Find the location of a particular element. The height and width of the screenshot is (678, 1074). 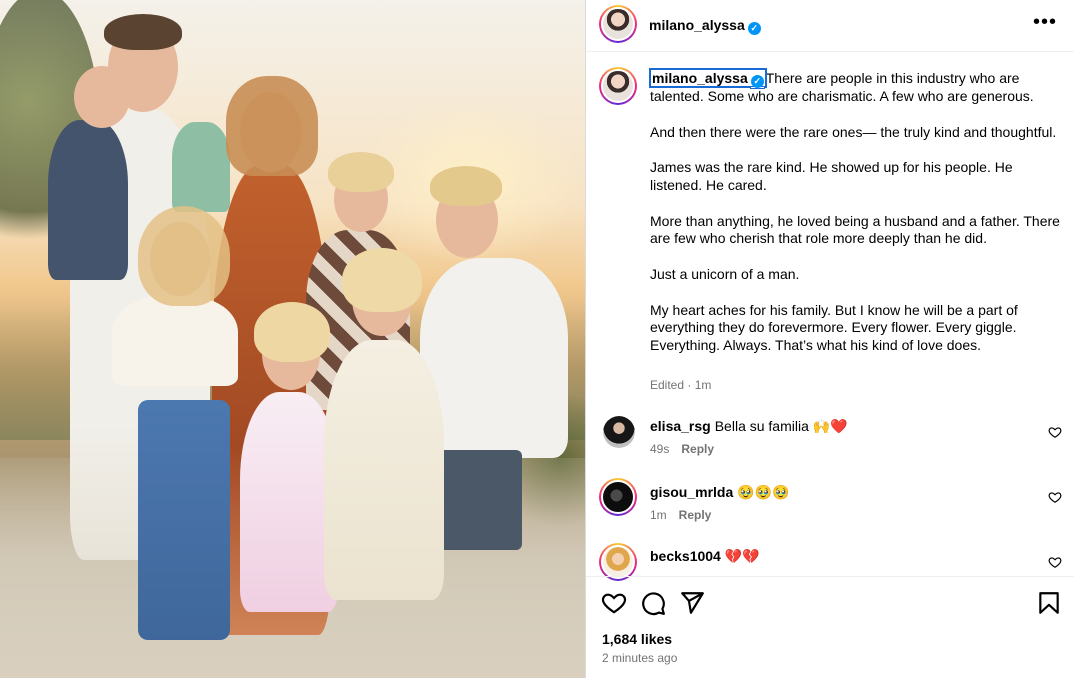

figure-girl-left is located at coordinates (175, 341).